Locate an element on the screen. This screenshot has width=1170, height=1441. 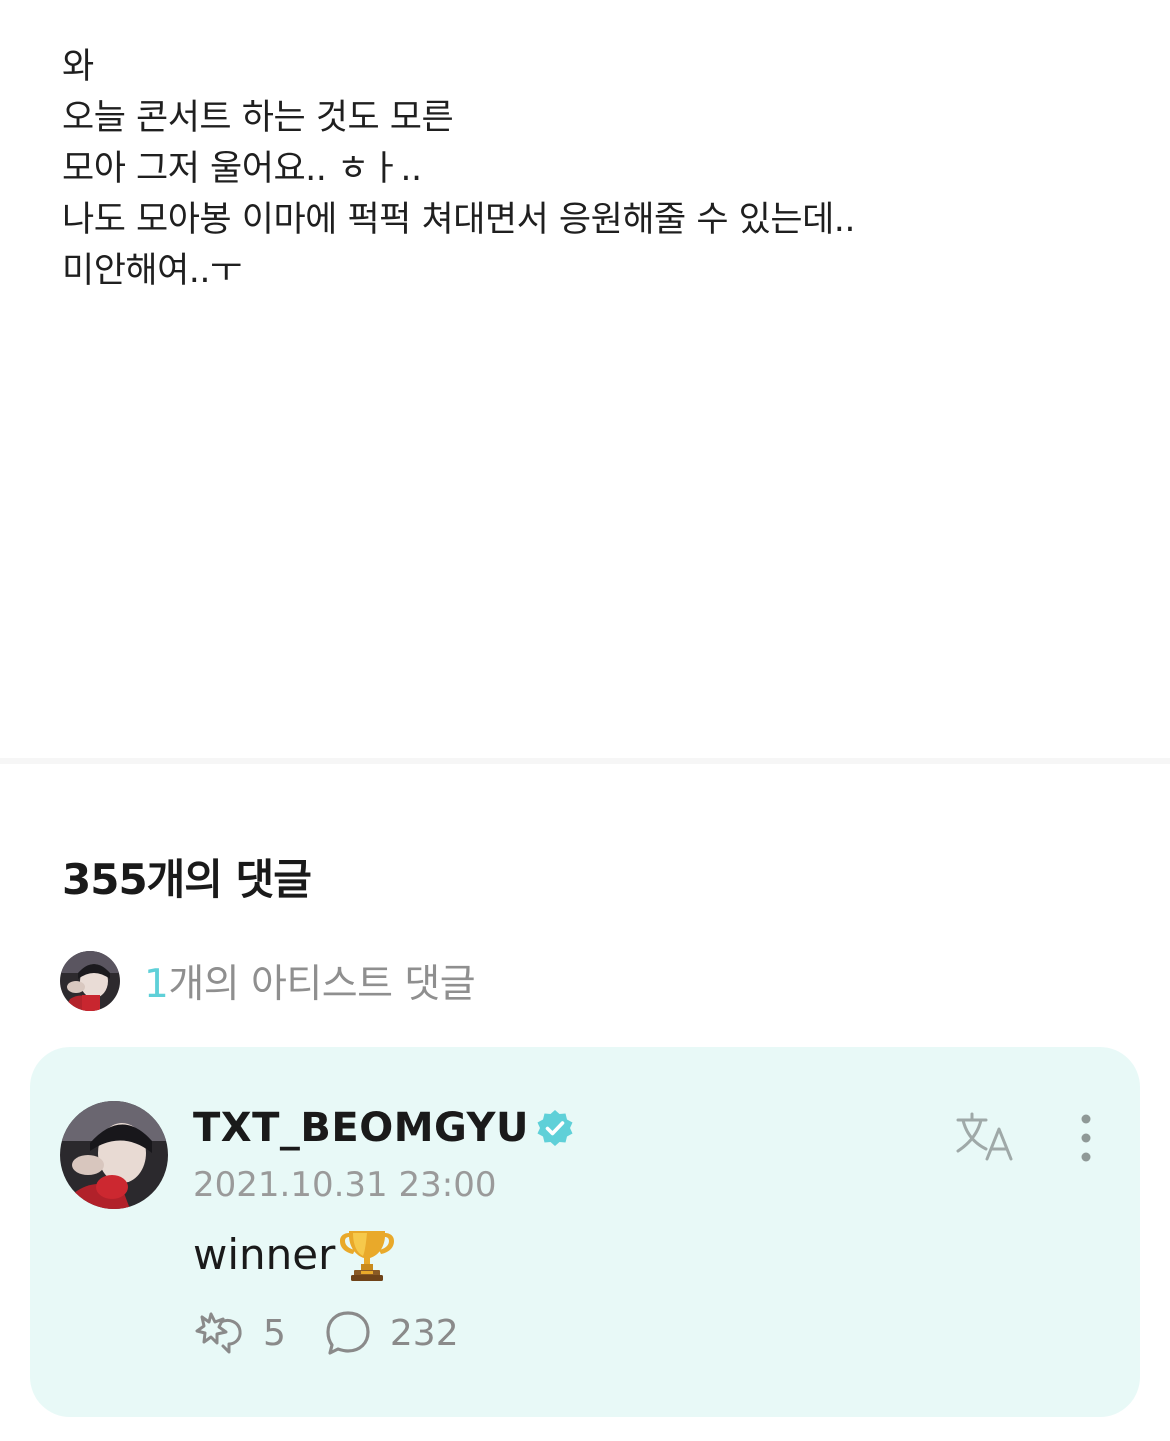
comment-body: winner is located at coordinates (294, 1254).